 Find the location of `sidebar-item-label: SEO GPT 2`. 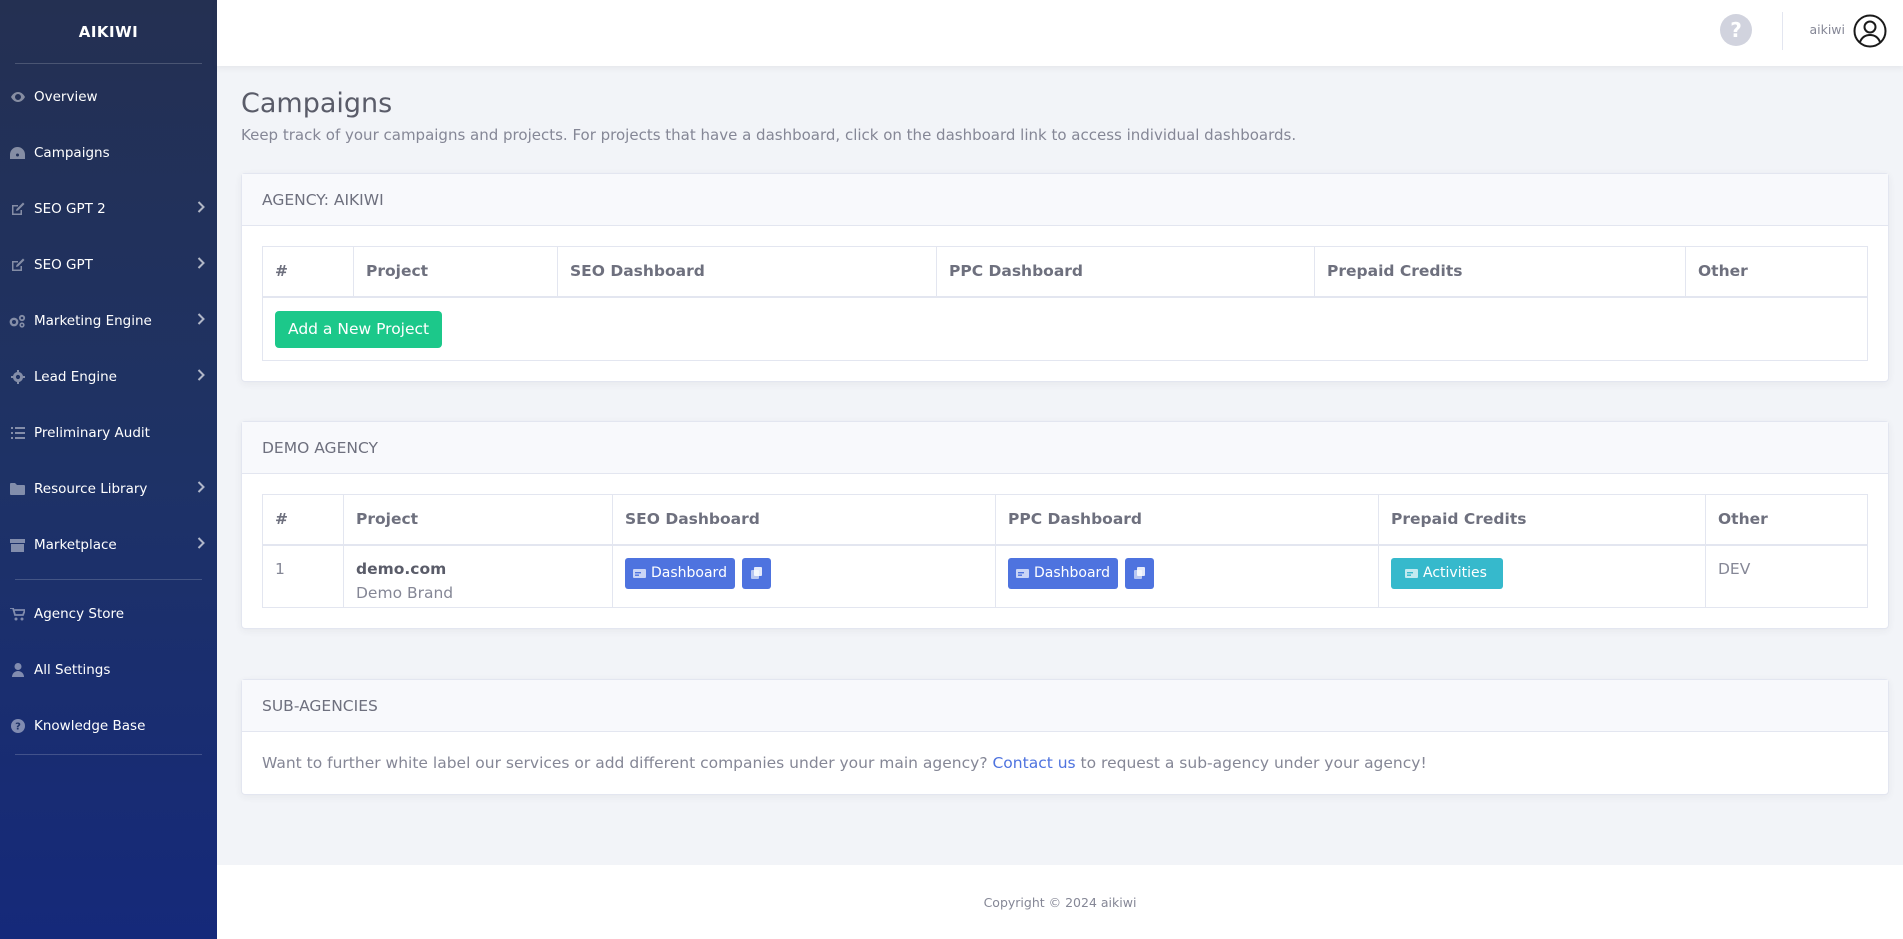

sidebar-item-label: SEO GPT 2 is located at coordinates (70, 209).